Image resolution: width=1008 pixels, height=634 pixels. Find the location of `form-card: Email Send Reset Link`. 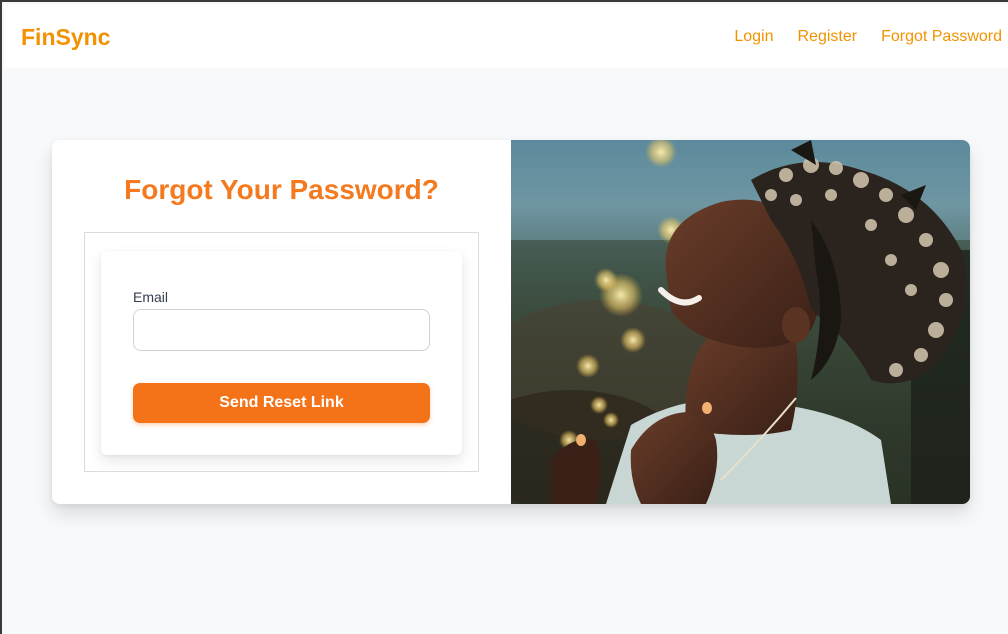

form-card: Email Send Reset Link is located at coordinates (281, 353).